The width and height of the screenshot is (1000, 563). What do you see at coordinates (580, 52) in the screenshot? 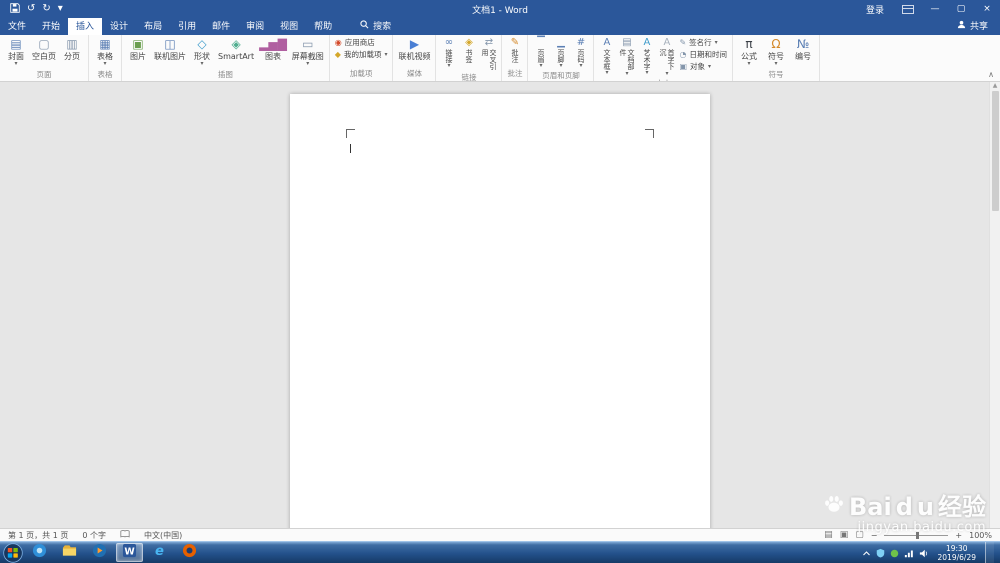
I see `ribbon-button-页码: # 页码 ▾` at bounding box center [580, 52].